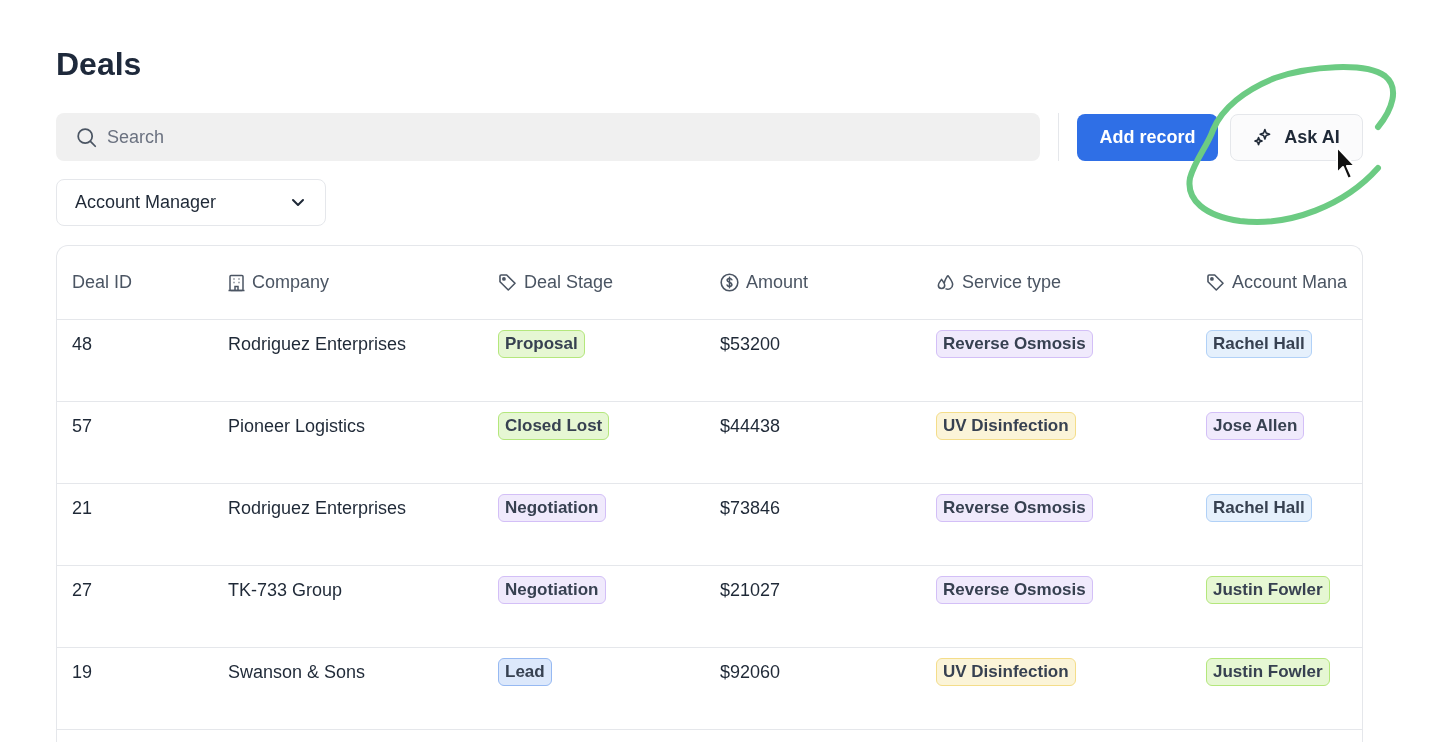 This screenshot has height=742, width=1445. What do you see at coordinates (554, 426) in the screenshot?
I see `tag: Closed Lost` at bounding box center [554, 426].